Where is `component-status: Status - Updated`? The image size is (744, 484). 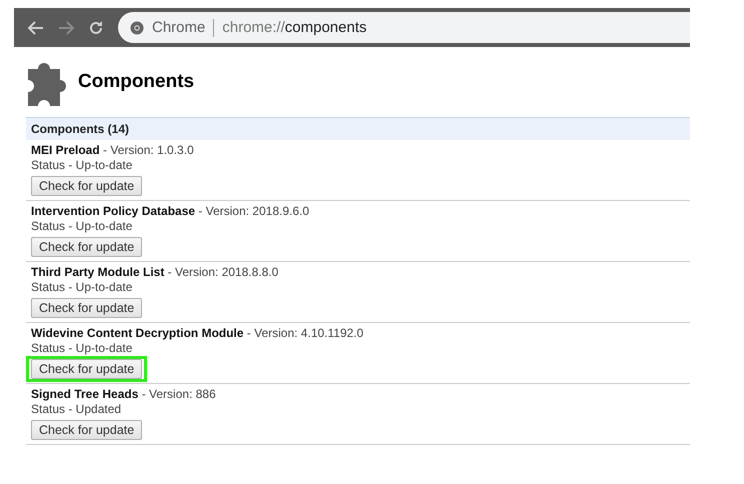
component-status: Status - Updated is located at coordinates (76, 409).